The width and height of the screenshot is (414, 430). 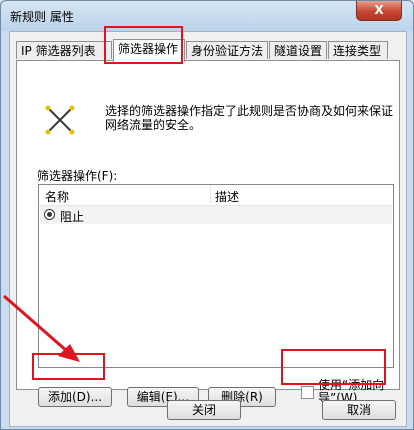 I want to click on tab-connection-type: 连接类型, so click(x=358, y=50).